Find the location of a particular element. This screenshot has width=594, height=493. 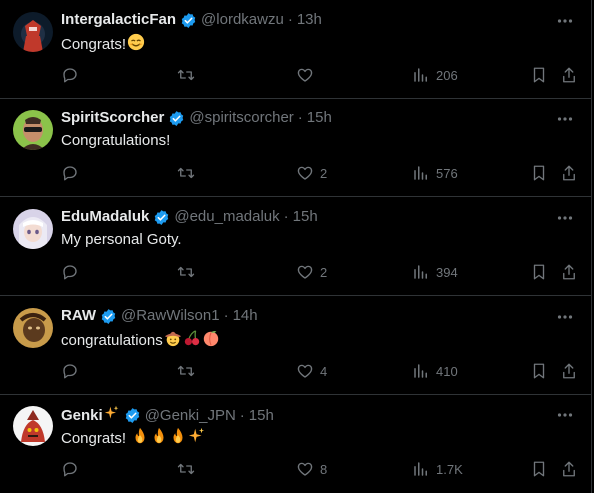

display-name: IntergalacticFan is located at coordinates (118, 20).